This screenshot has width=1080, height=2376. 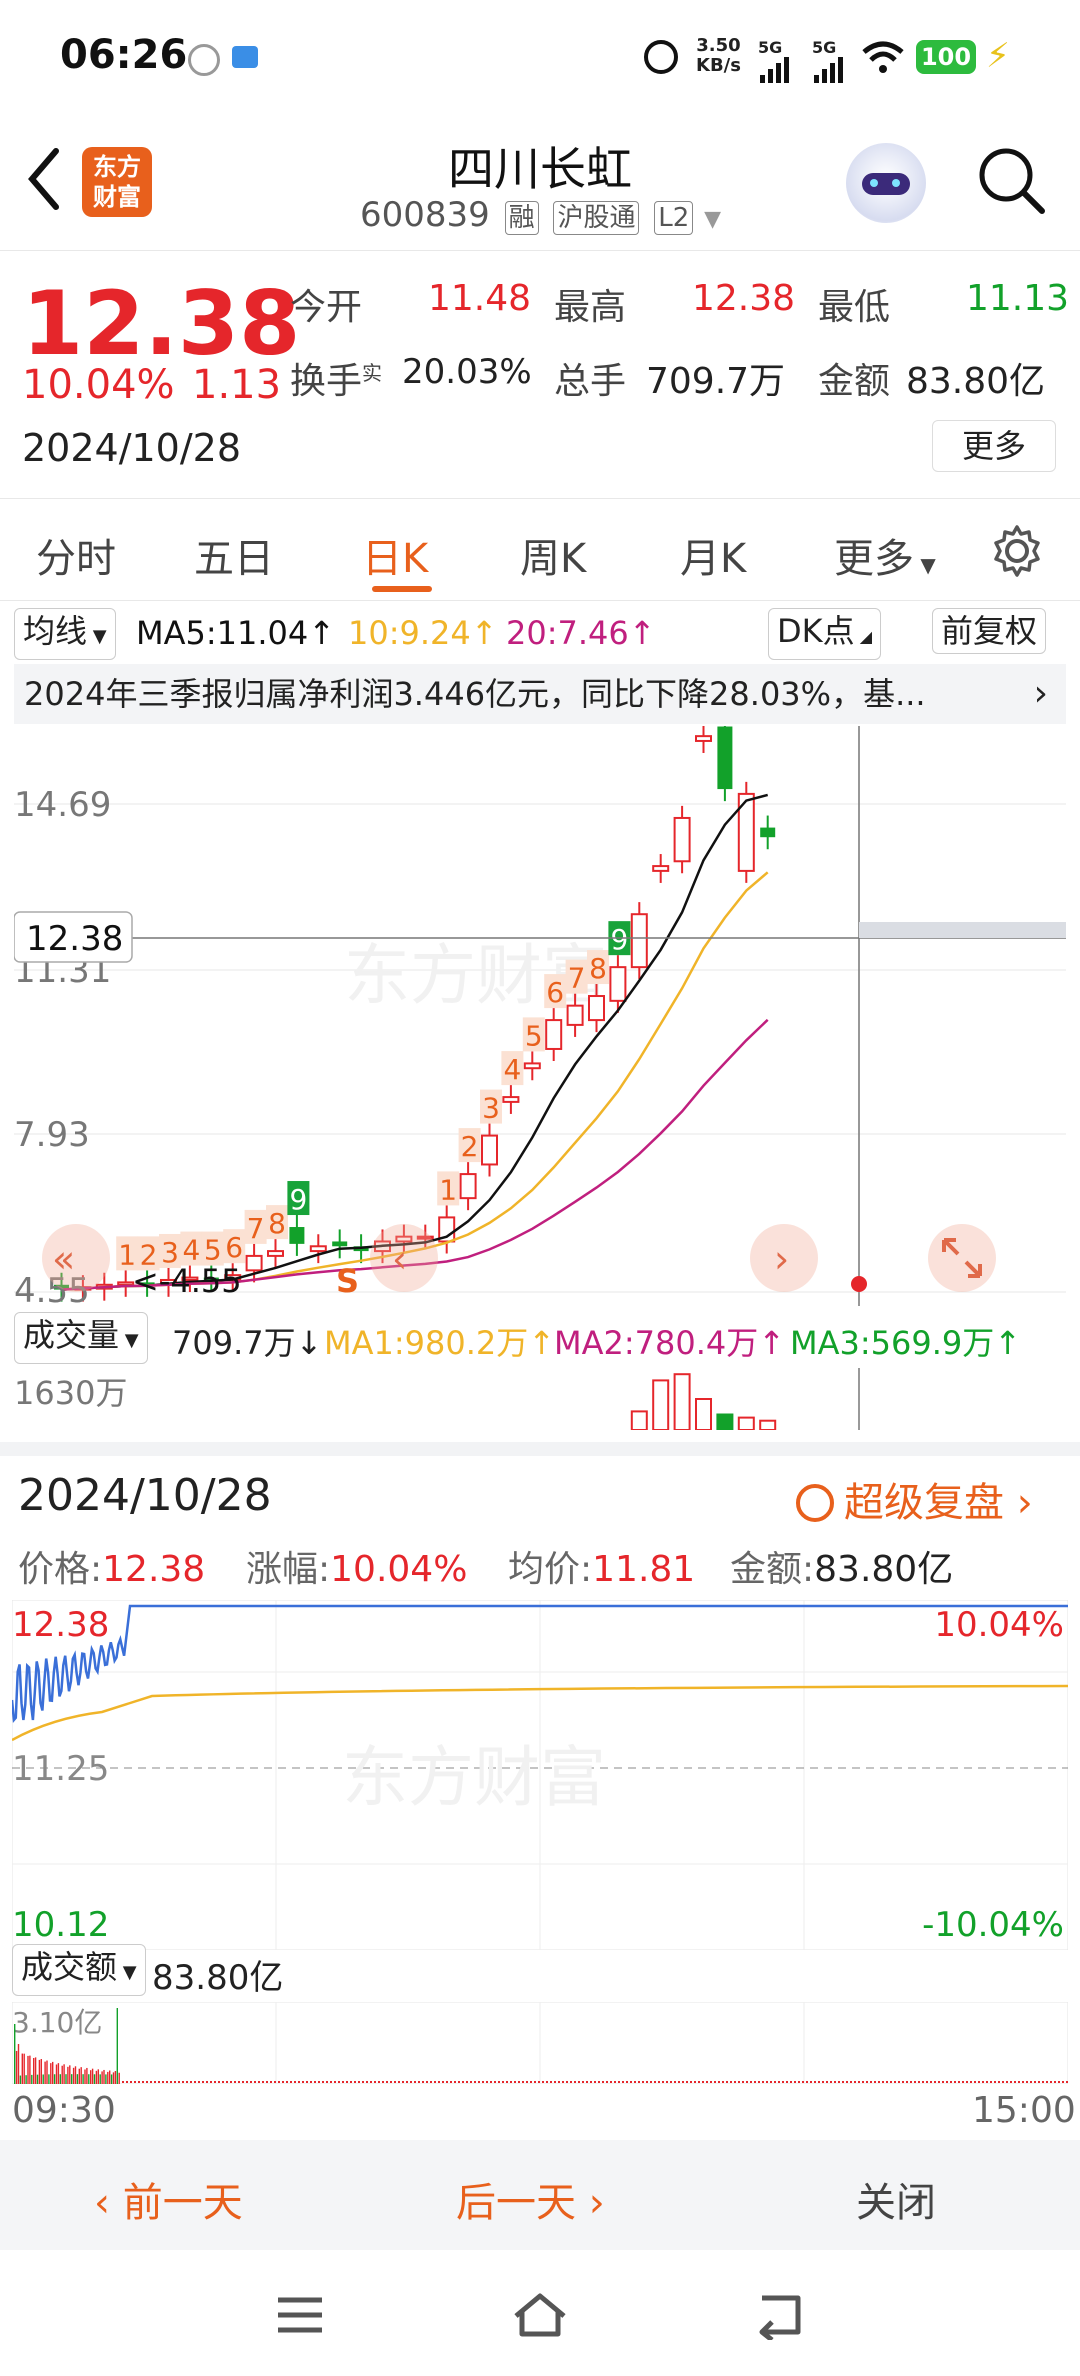 What do you see at coordinates (234, 555) in the screenshot?
I see `tab-five-day: 五日` at bounding box center [234, 555].